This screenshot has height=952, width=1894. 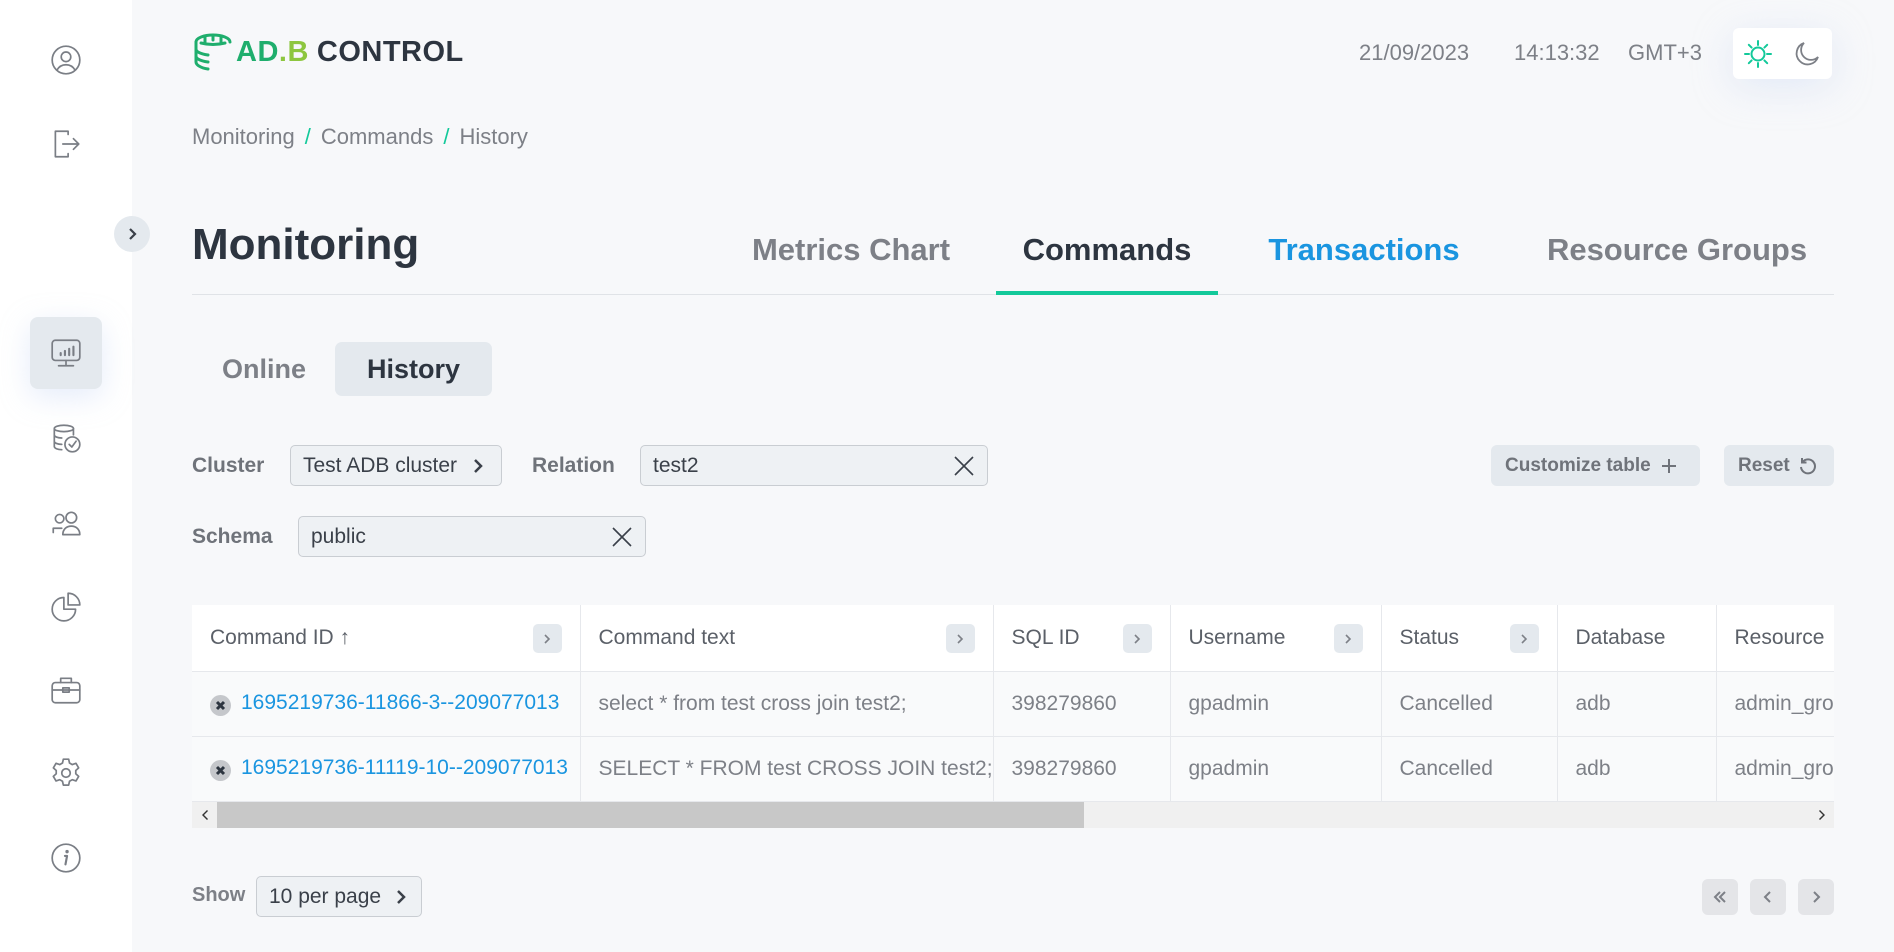 What do you see at coordinates (272, 51) in the screenshot?
I see `logo-primary-text: AD.B` at bounding box center [272, 51].